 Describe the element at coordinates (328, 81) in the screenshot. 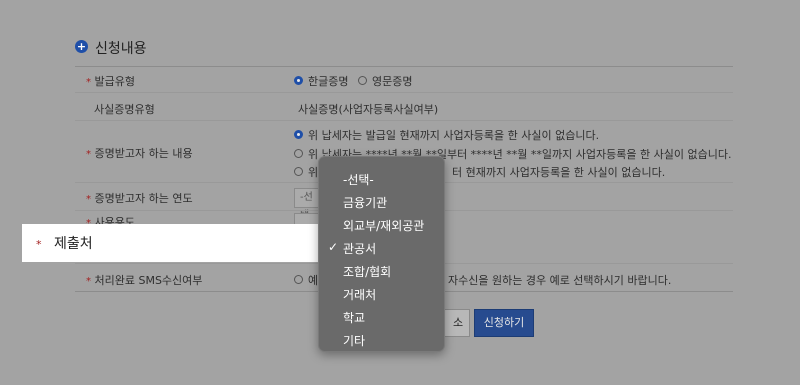

I see `radio-korean-label: 한글증명` at that location.